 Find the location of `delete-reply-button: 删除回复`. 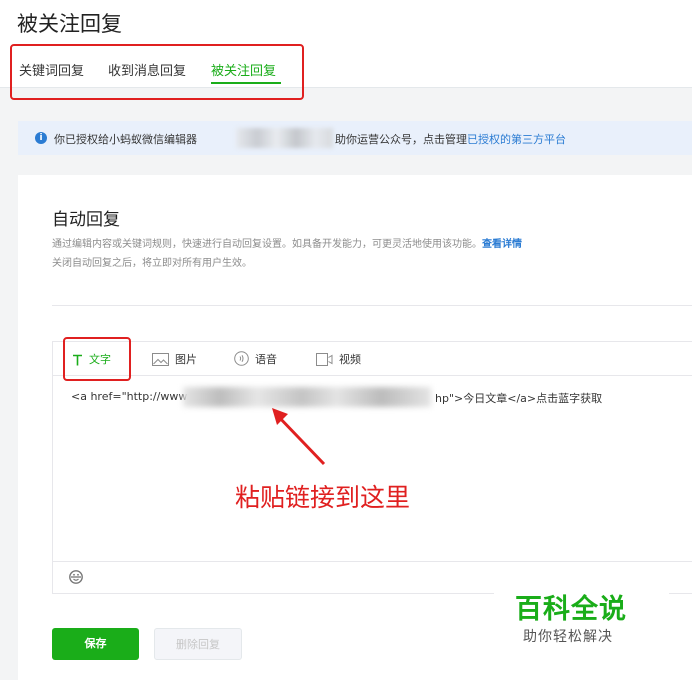

delete-reply-button: 删除回复 is located at coordinates (198, 644).